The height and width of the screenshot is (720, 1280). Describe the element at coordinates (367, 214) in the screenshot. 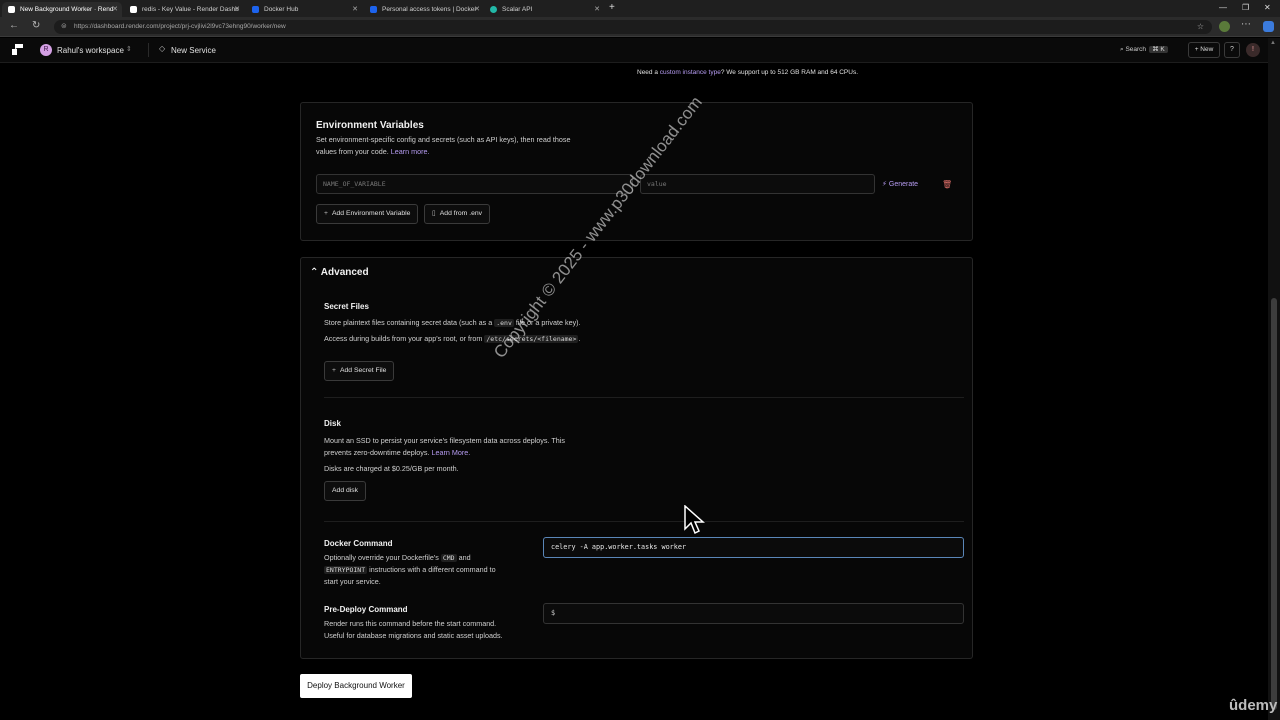

I see `add-env-variable-button: + Add Environment Variable` at that location.